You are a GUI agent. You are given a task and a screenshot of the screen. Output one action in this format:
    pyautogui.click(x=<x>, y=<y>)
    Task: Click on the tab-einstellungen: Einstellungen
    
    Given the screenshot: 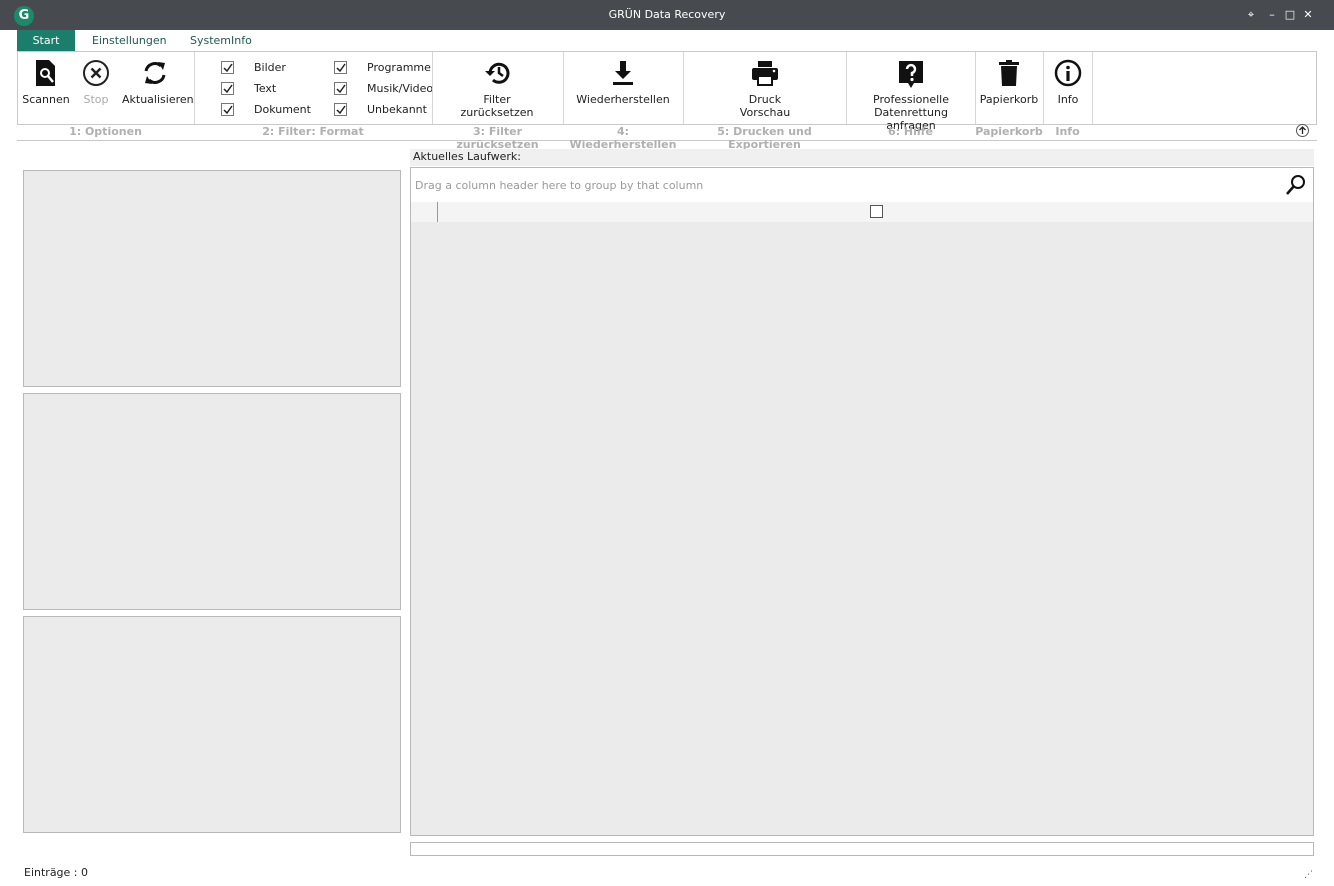 What is the action you would take?
    pyautogui.click(x=129, y=41)
    